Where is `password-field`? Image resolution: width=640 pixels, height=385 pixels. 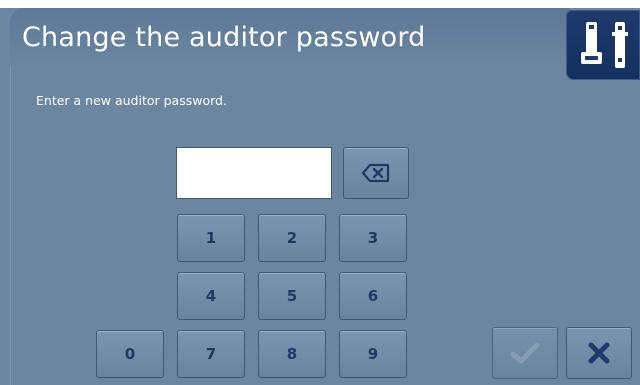 password-field is located at coordinates (254, 173).